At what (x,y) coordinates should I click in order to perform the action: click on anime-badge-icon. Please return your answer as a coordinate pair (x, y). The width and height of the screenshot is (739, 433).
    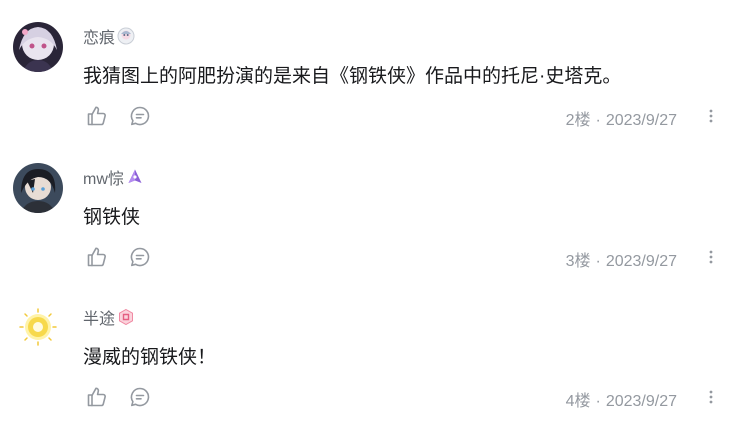
    Looking at the image, I should click on (126, 36).